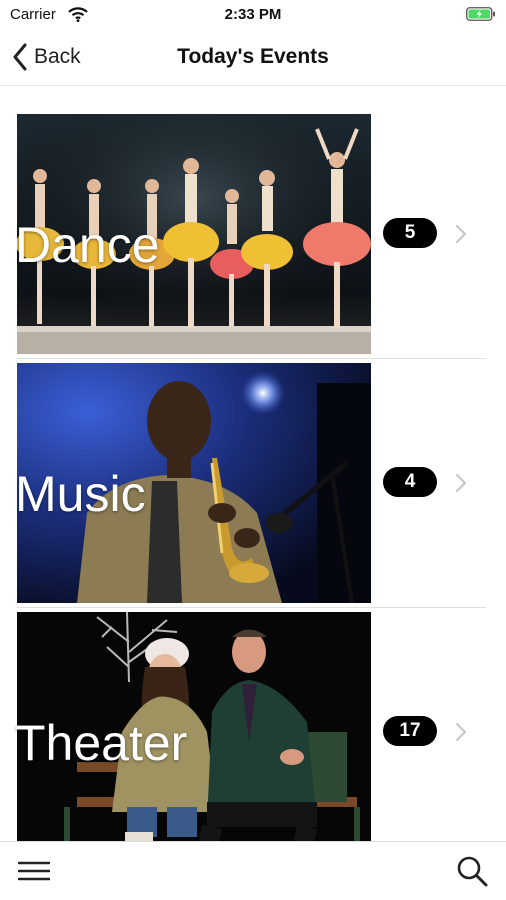 The width and height of the screenshot is (506, 900). I want to click on category-label: Dance, so click(87, 245).